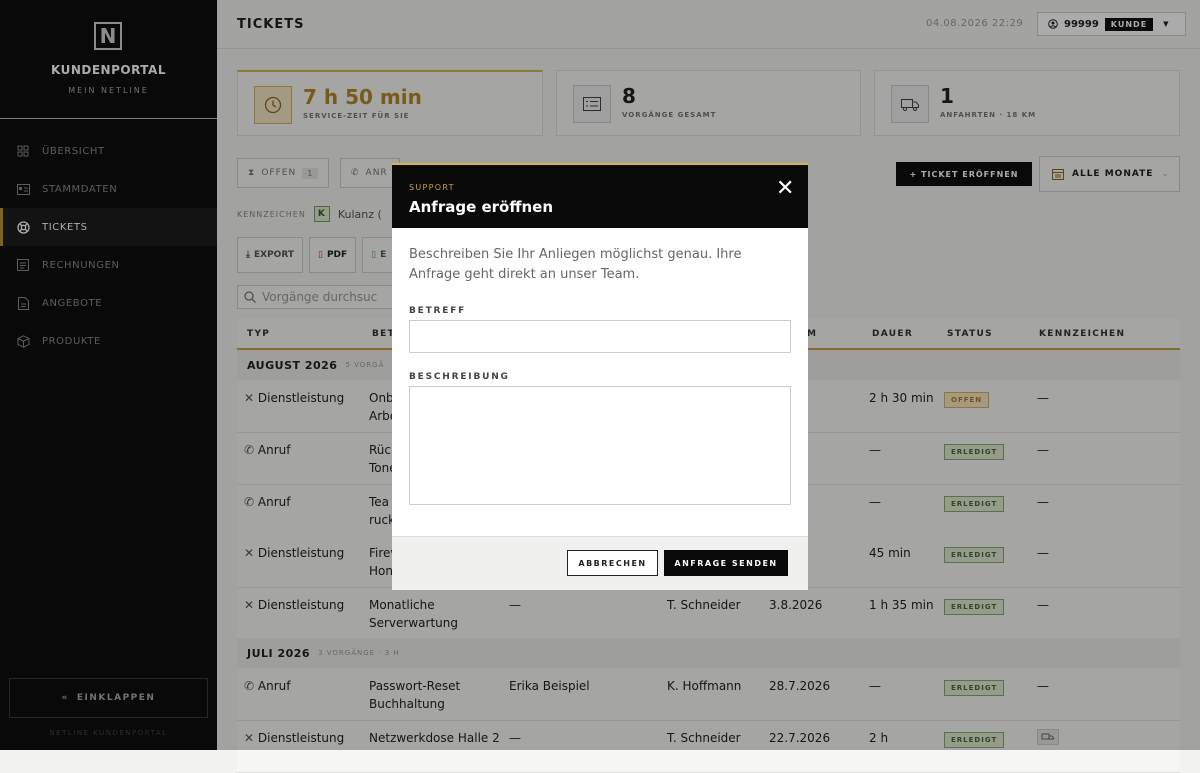 Image resolution: width=1200 pixels, height=773 pixels. Describe the element at coordinates (600, 336) in the screenshot. I see `subject-input` at that location.